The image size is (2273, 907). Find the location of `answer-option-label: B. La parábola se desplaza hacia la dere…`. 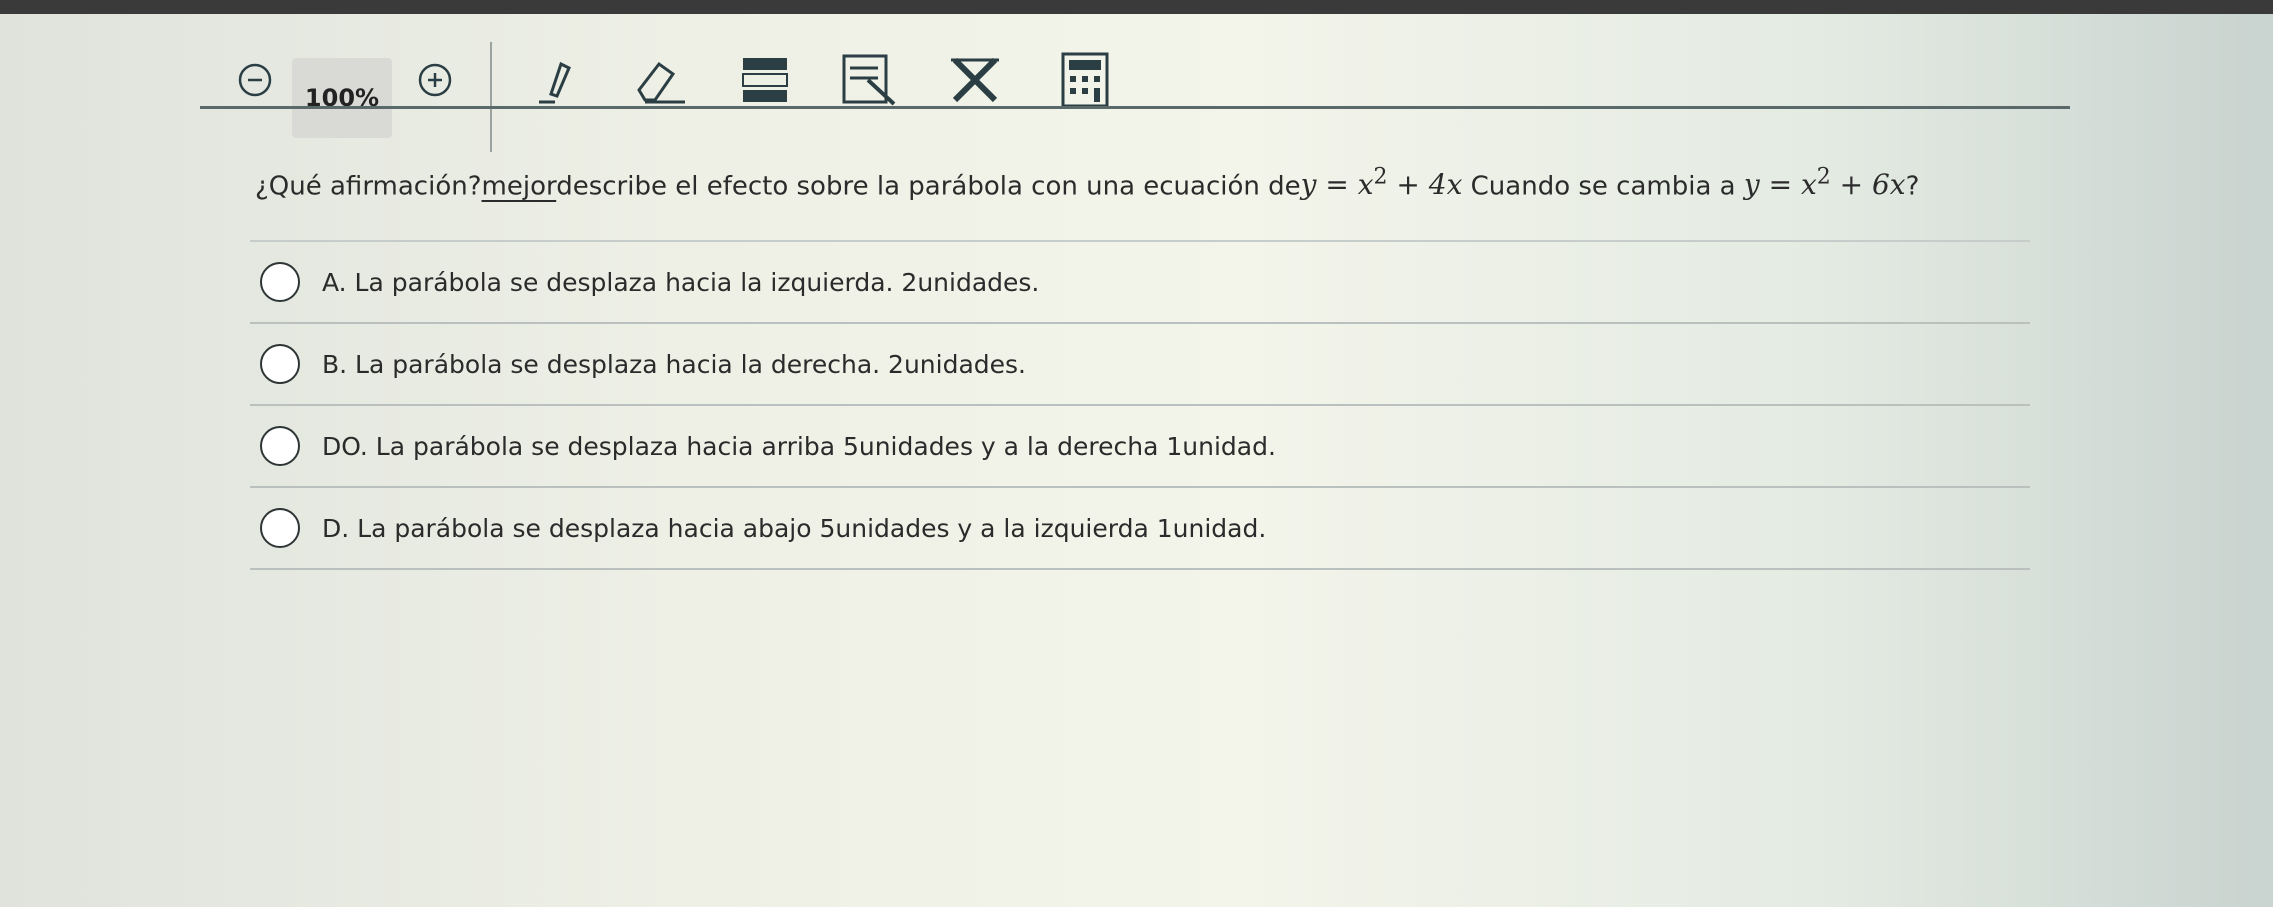

answer-option-label: B. La parábola se desplaza hacia la dere… is located at coordinates (674, 364).